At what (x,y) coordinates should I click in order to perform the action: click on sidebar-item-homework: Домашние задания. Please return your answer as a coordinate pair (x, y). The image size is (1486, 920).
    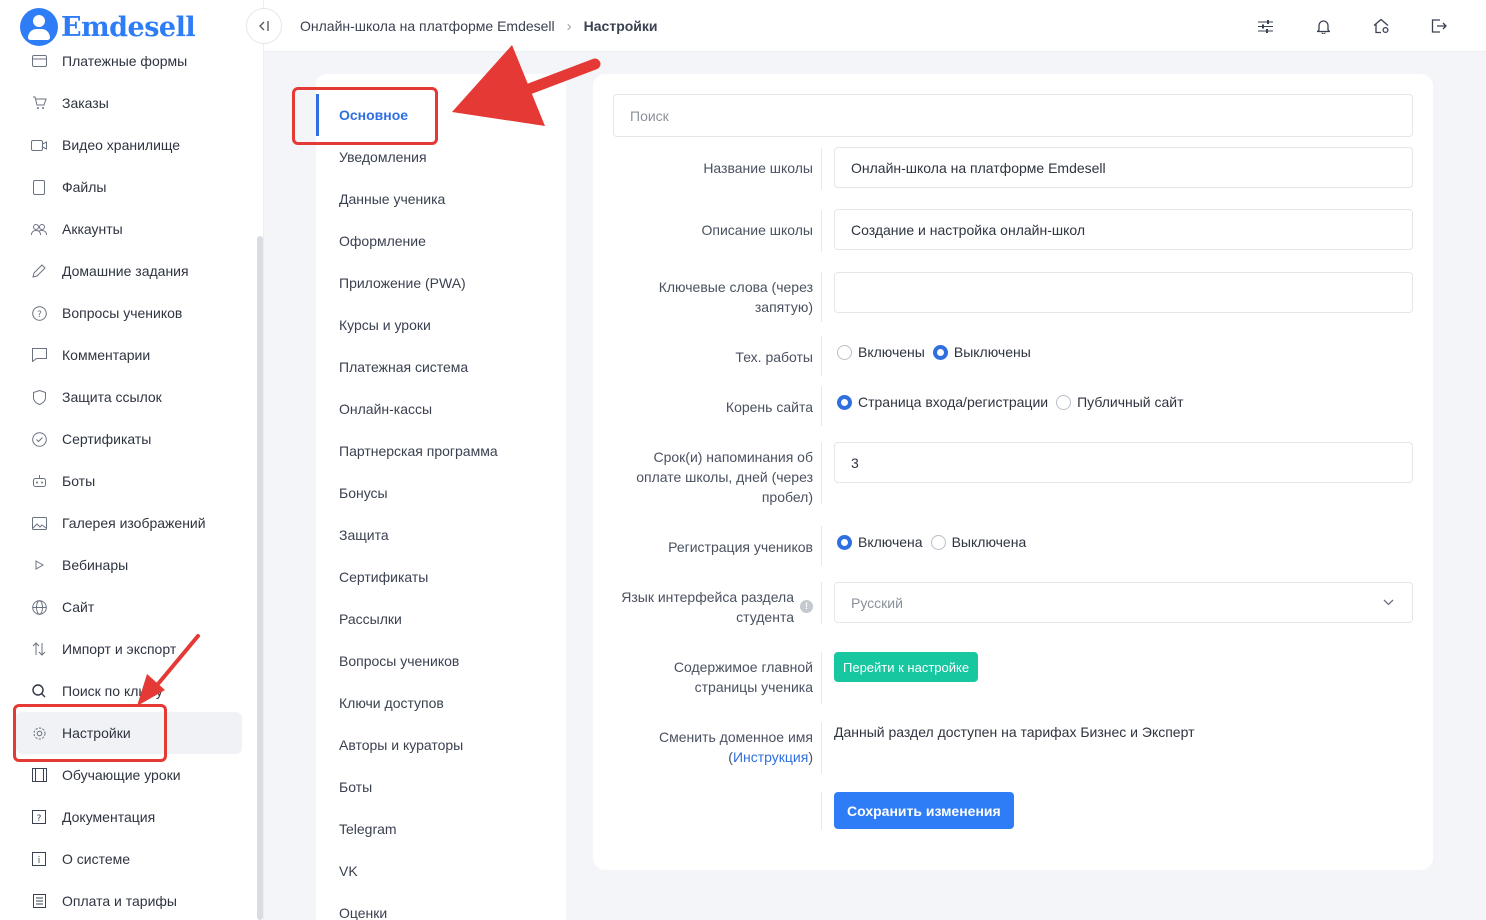
    Looking at the image, I should click on (129, 271).